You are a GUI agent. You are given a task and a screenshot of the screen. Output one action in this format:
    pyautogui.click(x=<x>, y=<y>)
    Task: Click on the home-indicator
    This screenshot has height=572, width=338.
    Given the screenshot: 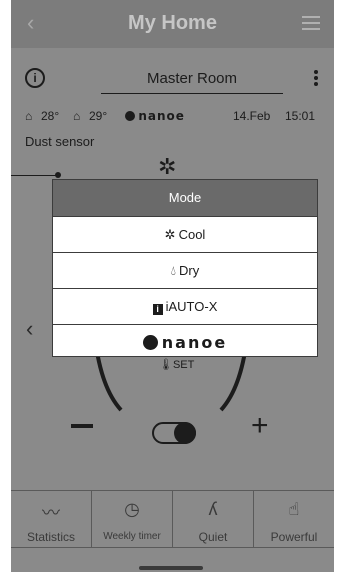 What is the action you would take?
    pyautogui.click(x=171, y=568)
    